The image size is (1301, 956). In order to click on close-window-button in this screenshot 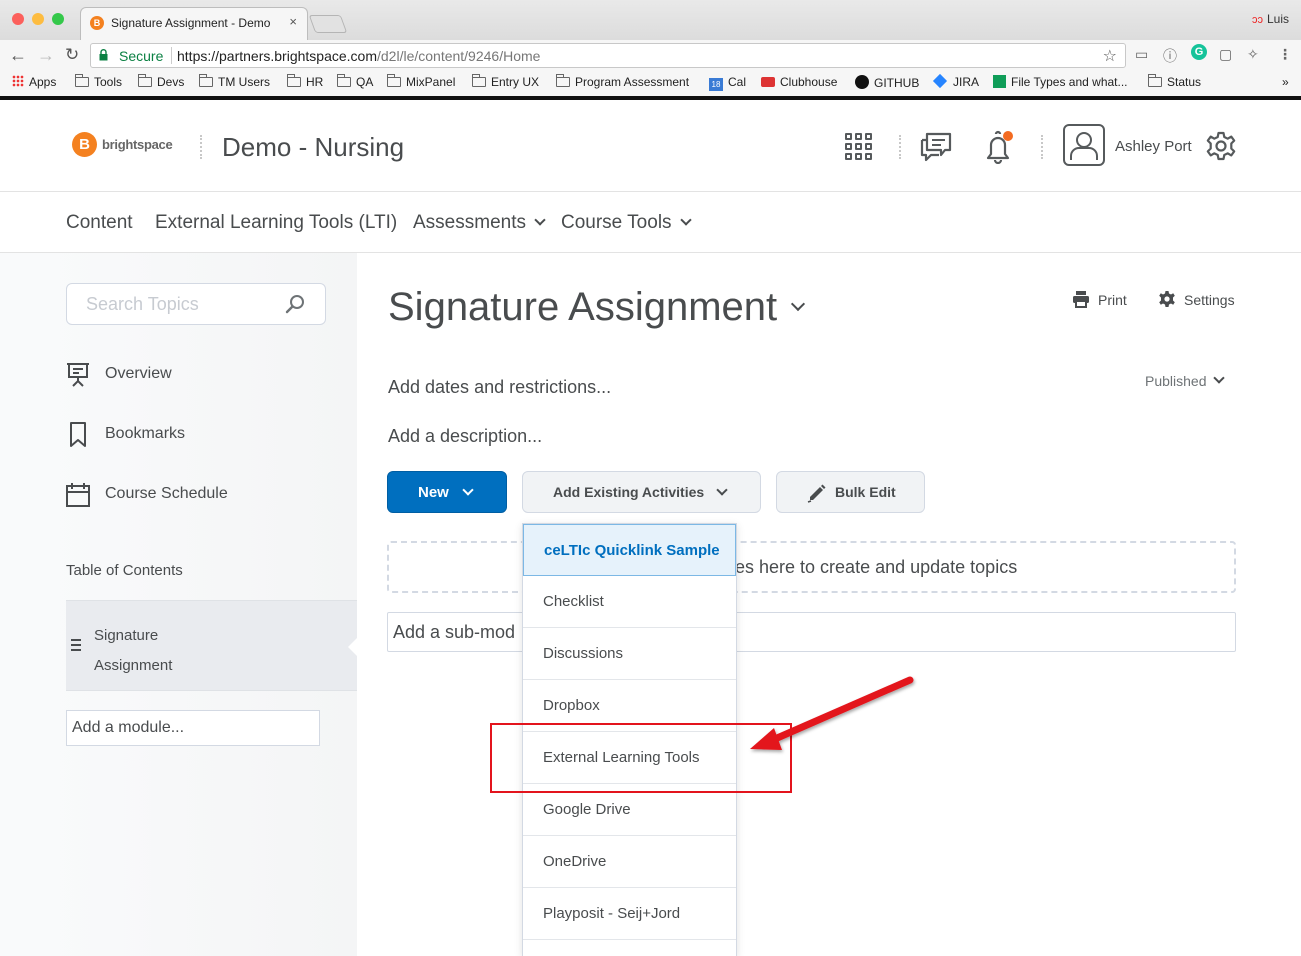, I will do `click(18, 19)`.